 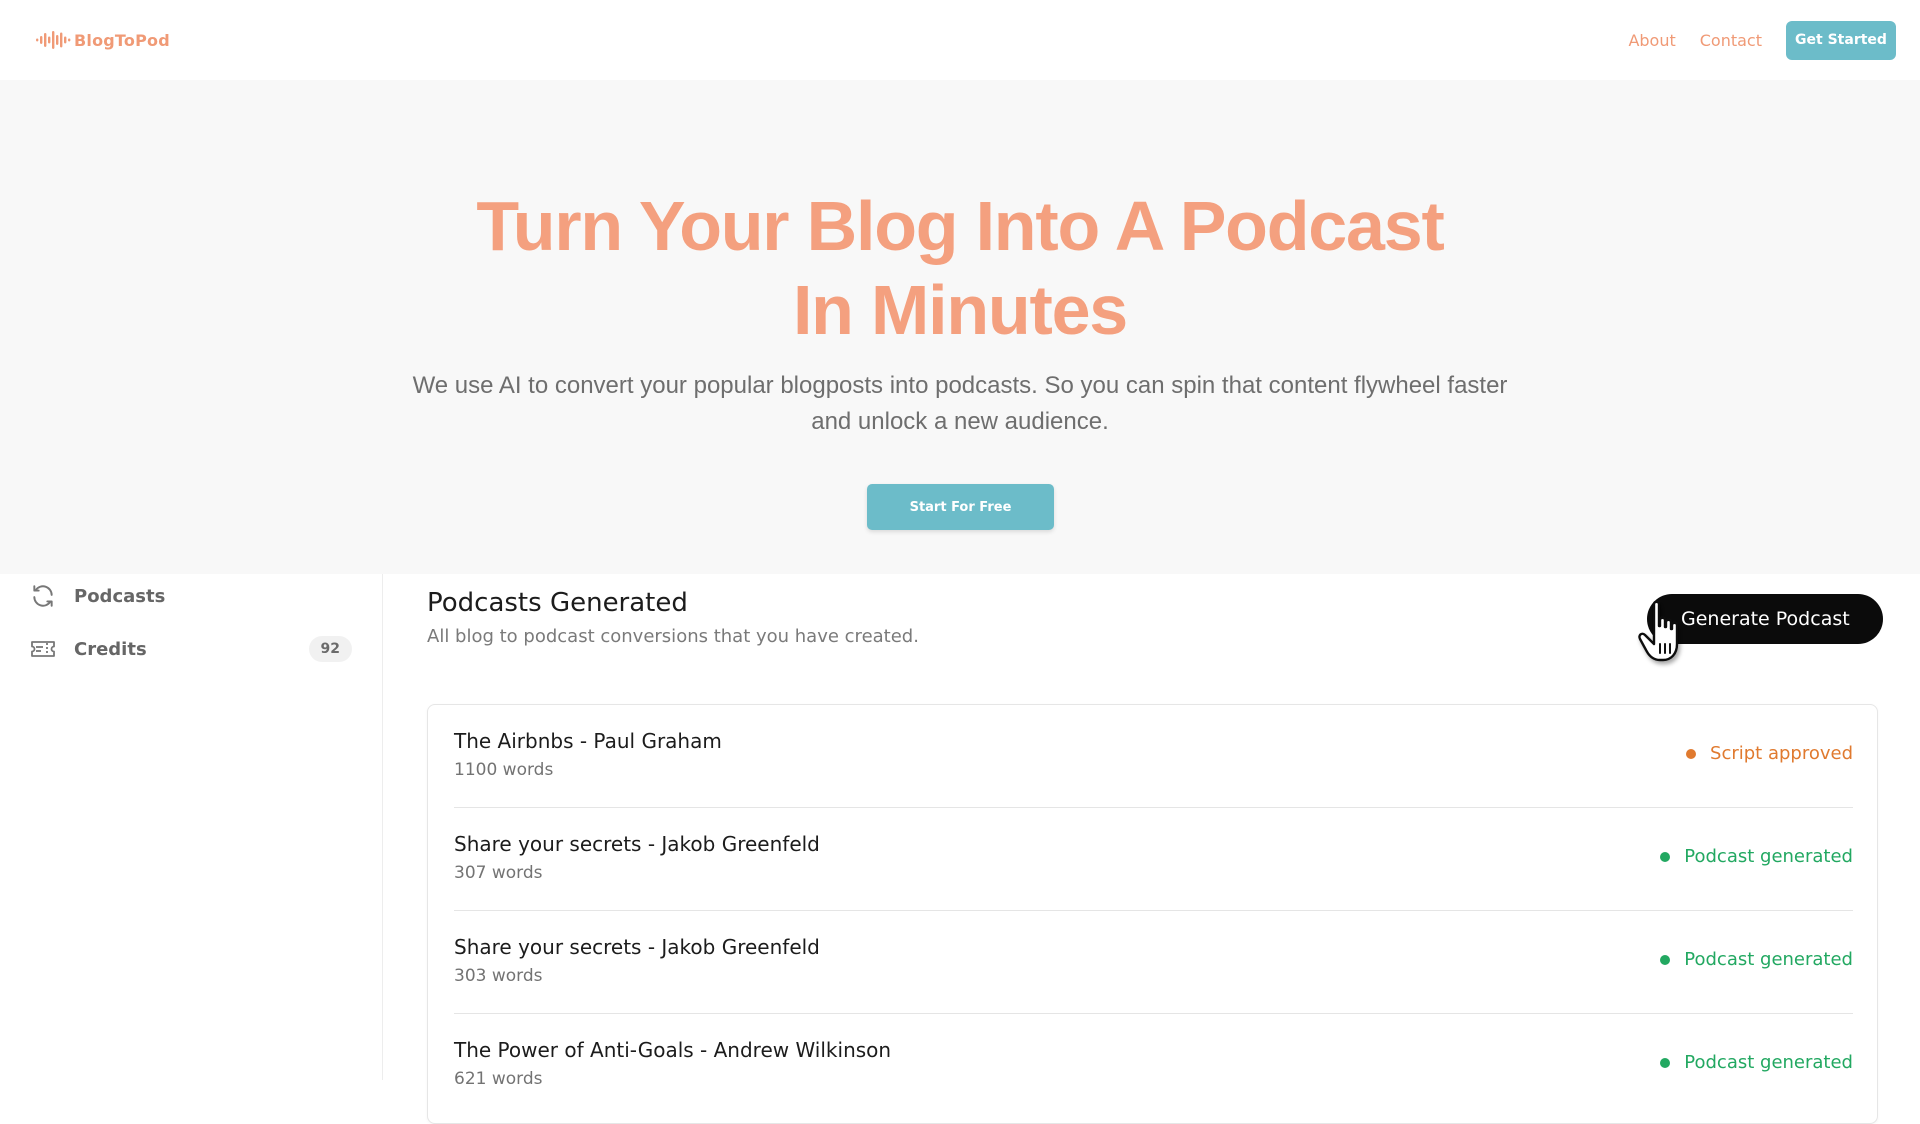 What do you see at coordinates (120, 596) in the screenshot?
I see `sidebar-item-label: Podcasts` at bounding box center [120, 596].